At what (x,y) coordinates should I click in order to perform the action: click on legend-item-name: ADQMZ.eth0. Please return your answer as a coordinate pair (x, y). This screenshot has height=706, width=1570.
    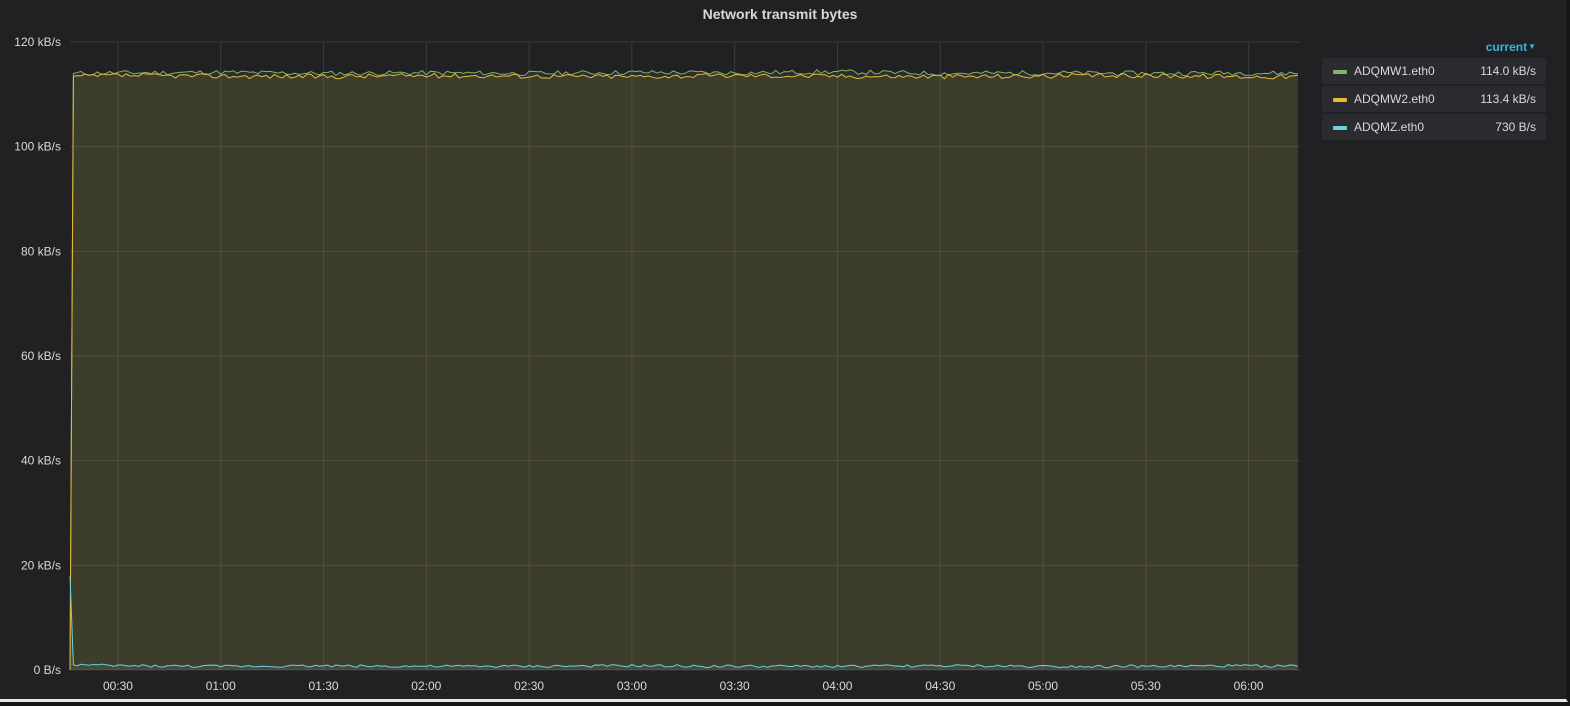
    Looking at the image, I should click on (1389, 127).